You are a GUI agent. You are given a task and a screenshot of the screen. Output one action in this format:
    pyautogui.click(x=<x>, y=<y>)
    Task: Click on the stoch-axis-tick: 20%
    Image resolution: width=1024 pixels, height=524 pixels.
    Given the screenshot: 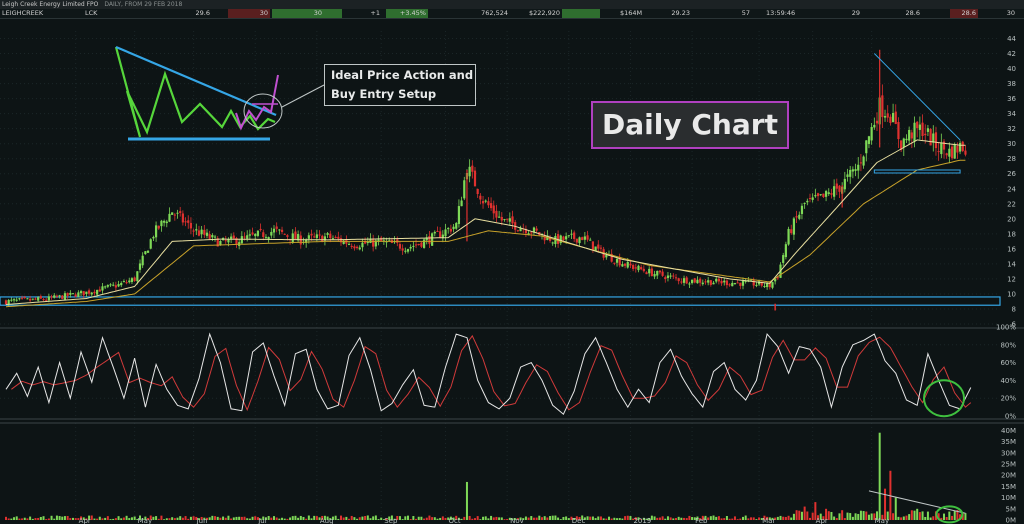 What is the action you would take?
    pyautogui.click(x=1008, y=399)
    